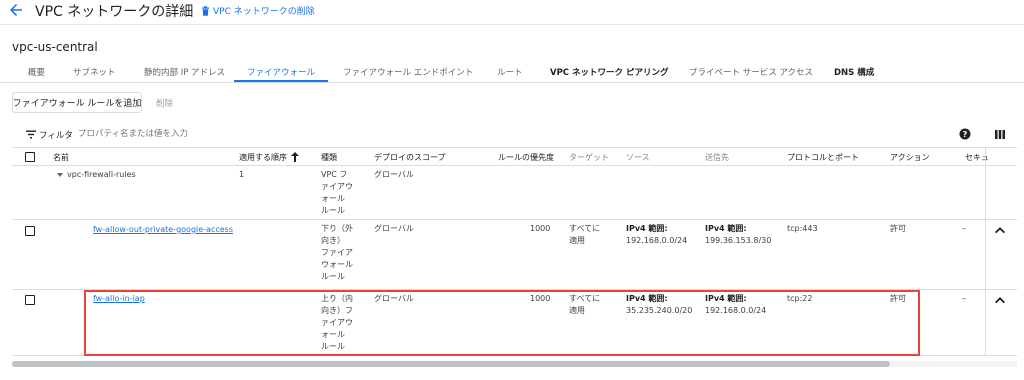 The width and height of the screenshot is (1024, 380). I want to click on column-header-type: 種類, so click(329, 157).